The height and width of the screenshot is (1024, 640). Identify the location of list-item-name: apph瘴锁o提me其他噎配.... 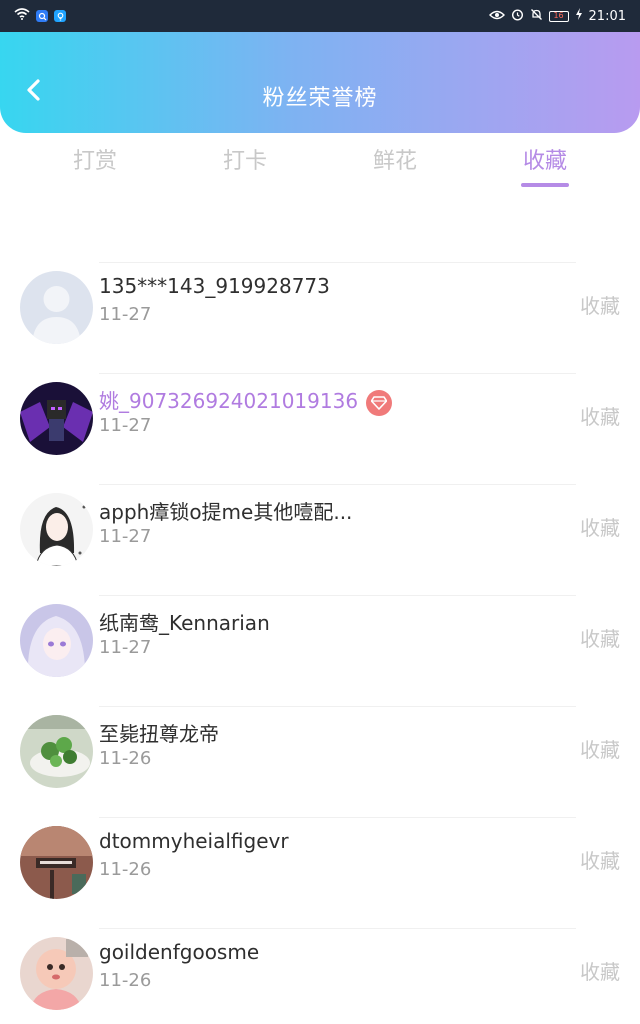
(226, 512).